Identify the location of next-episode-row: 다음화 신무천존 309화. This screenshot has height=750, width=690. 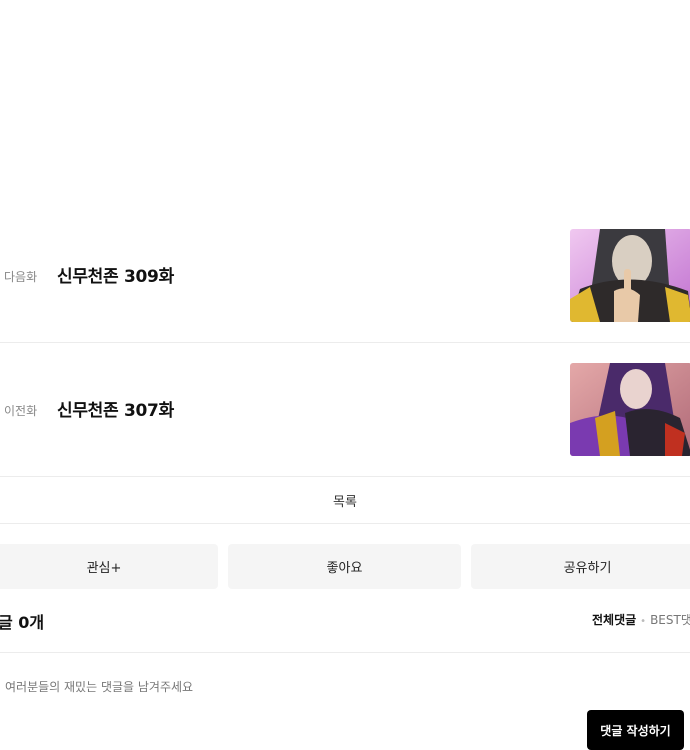
(345, 277).